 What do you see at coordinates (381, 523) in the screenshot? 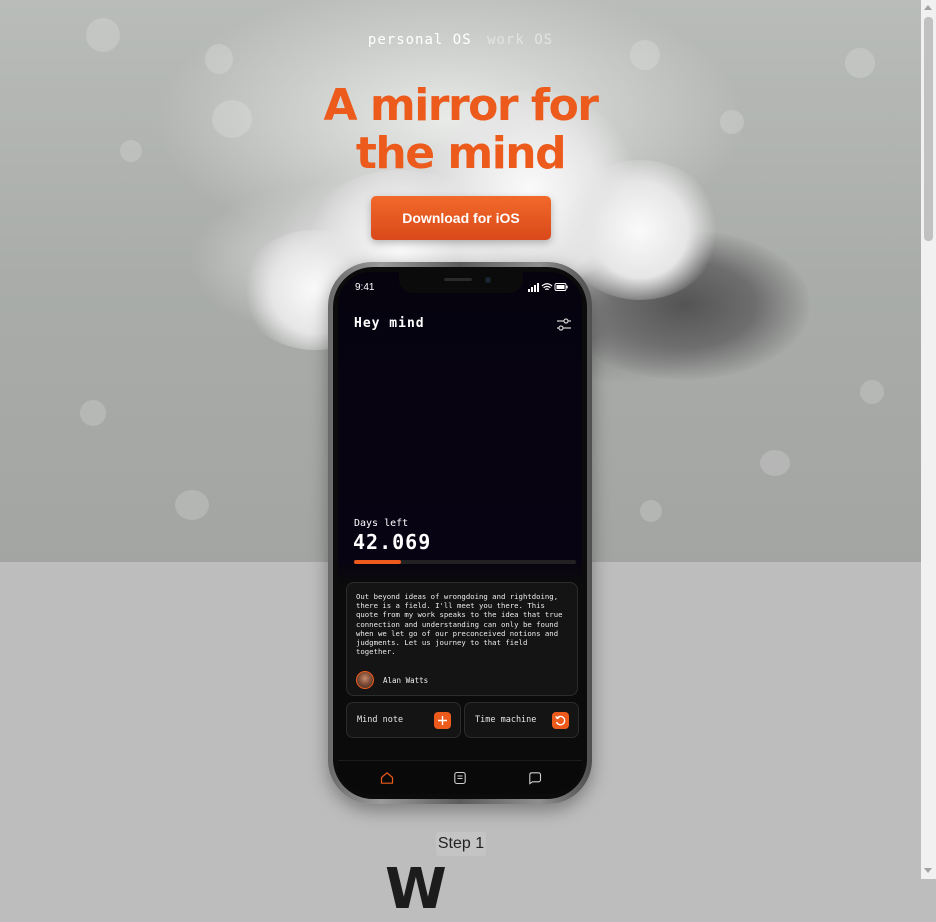
I see `days-left-label: Days left` at bounding box center [381, 523].